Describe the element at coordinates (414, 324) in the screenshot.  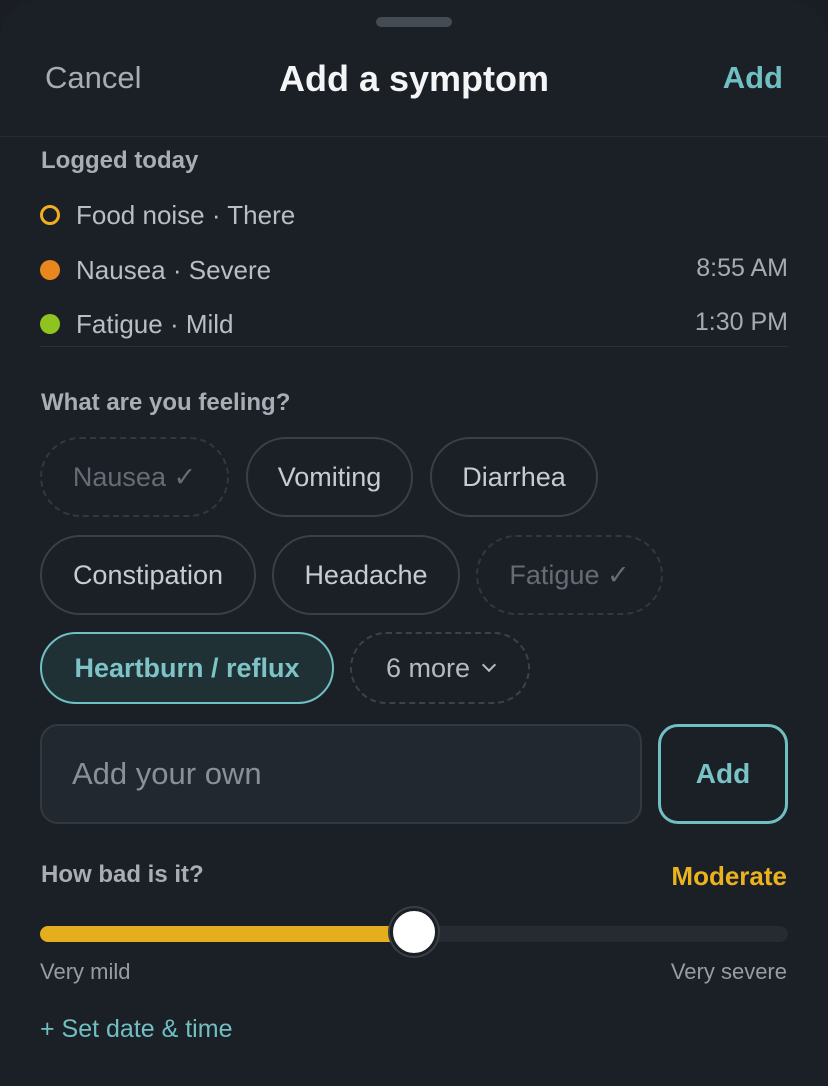
I see `logged-item-fatigue: Fatigue · Mild 1:30 PM` at that location.